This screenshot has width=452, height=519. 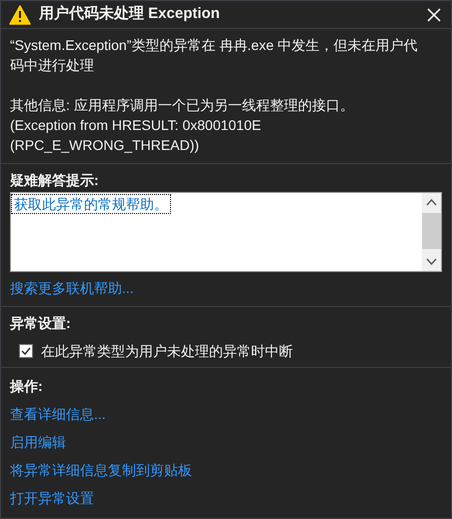 What do you see at coordinates (136, 125) in the screenshot?
I see `additional-info-line: (Exception from HRESULT: 0x8001010E` at bounding box center [136, 125].